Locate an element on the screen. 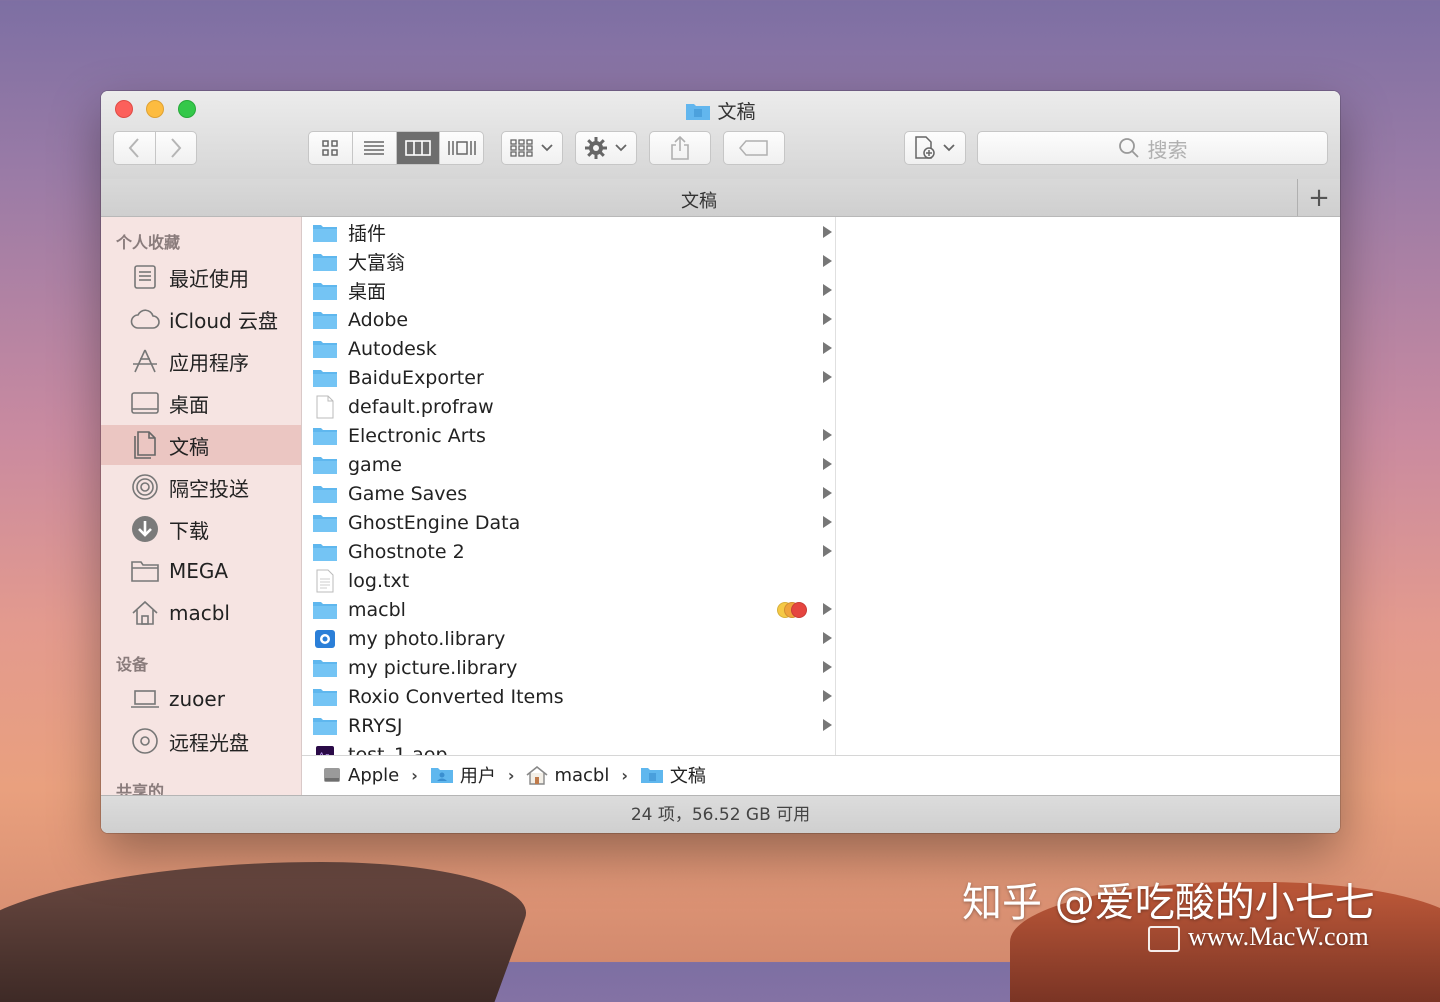  file-row: macbl is located at coordinates (568, 609).